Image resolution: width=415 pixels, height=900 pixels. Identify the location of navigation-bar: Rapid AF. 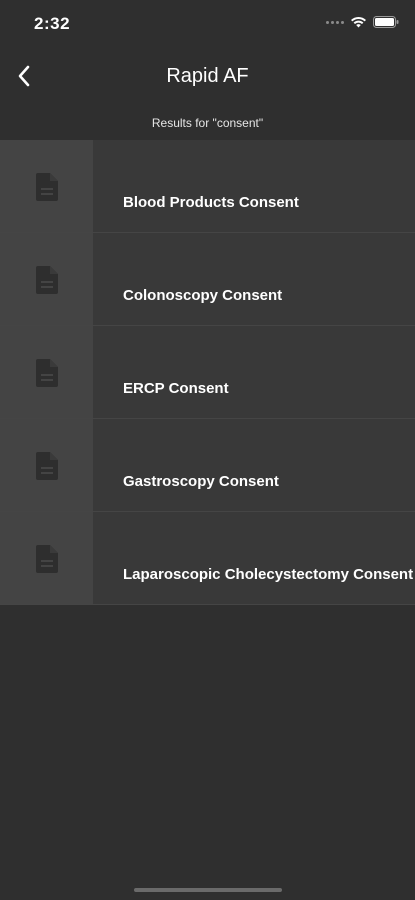
(207, 78).